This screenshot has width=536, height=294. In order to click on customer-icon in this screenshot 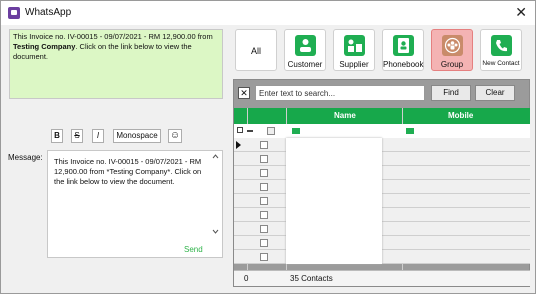, I will do `click(305, 45)`.